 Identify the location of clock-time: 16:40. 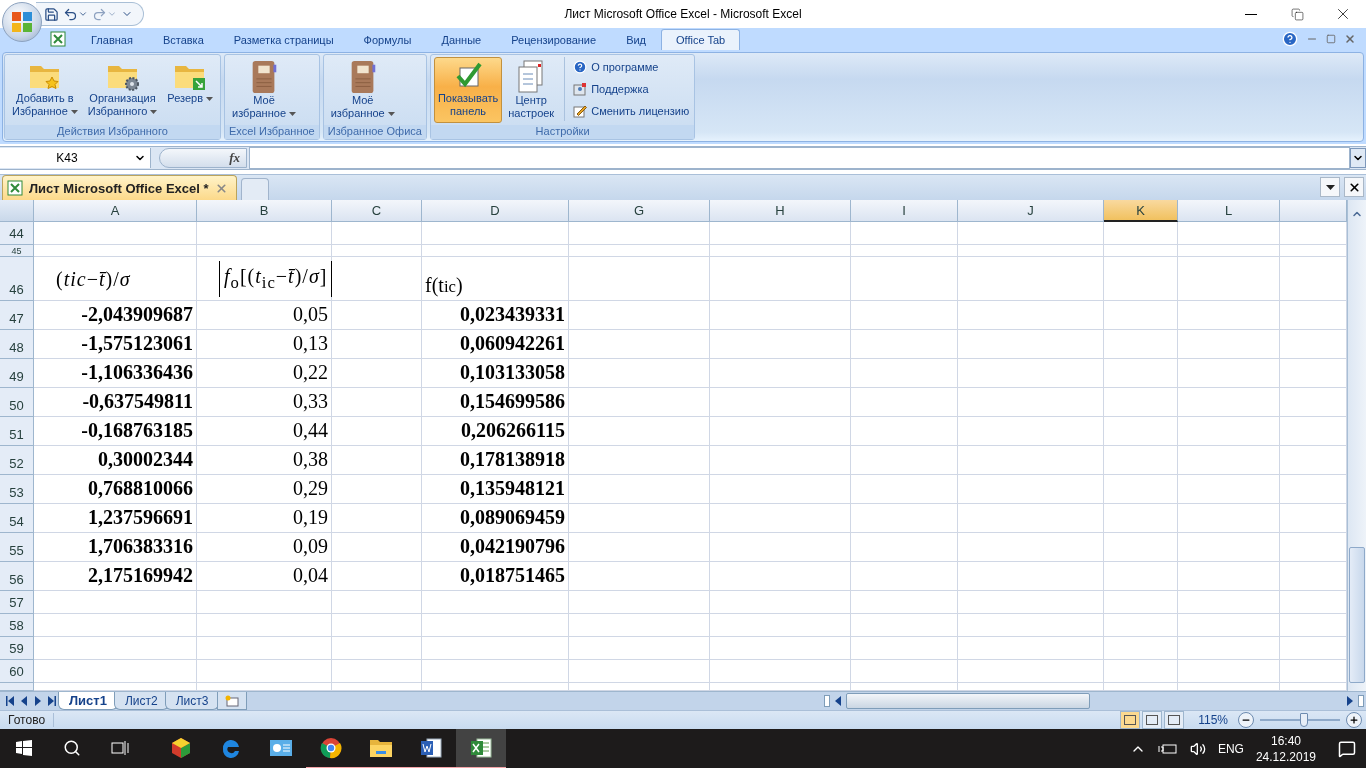
(1285, 741).